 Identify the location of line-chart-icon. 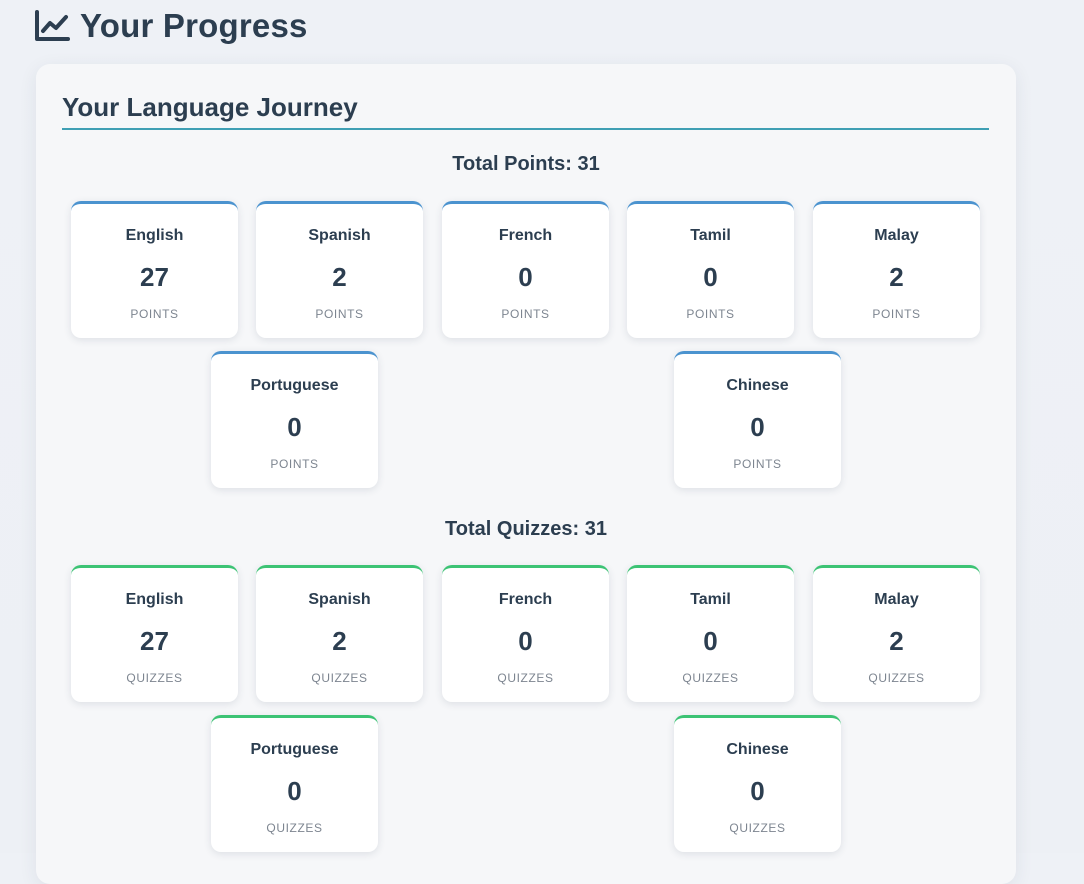
(52, 25).